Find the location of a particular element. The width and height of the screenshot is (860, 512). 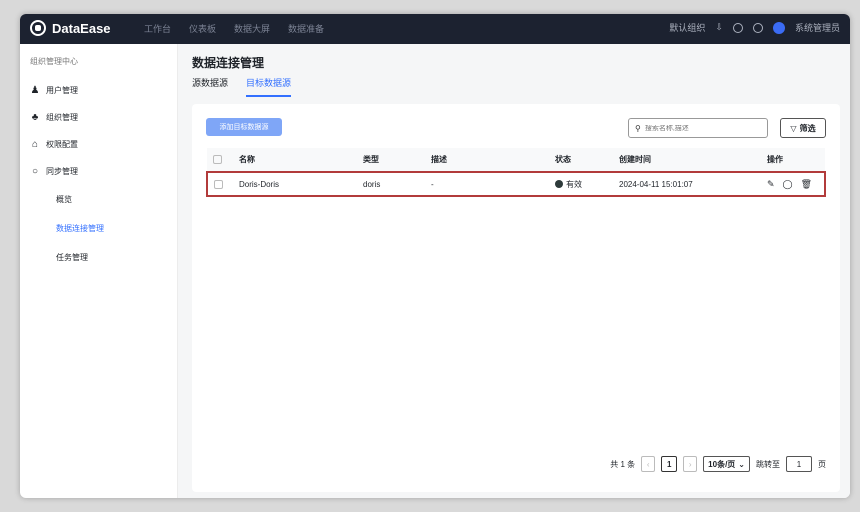

tabs: 源数据源 目标数据源 is located at coordinates (242, 86).